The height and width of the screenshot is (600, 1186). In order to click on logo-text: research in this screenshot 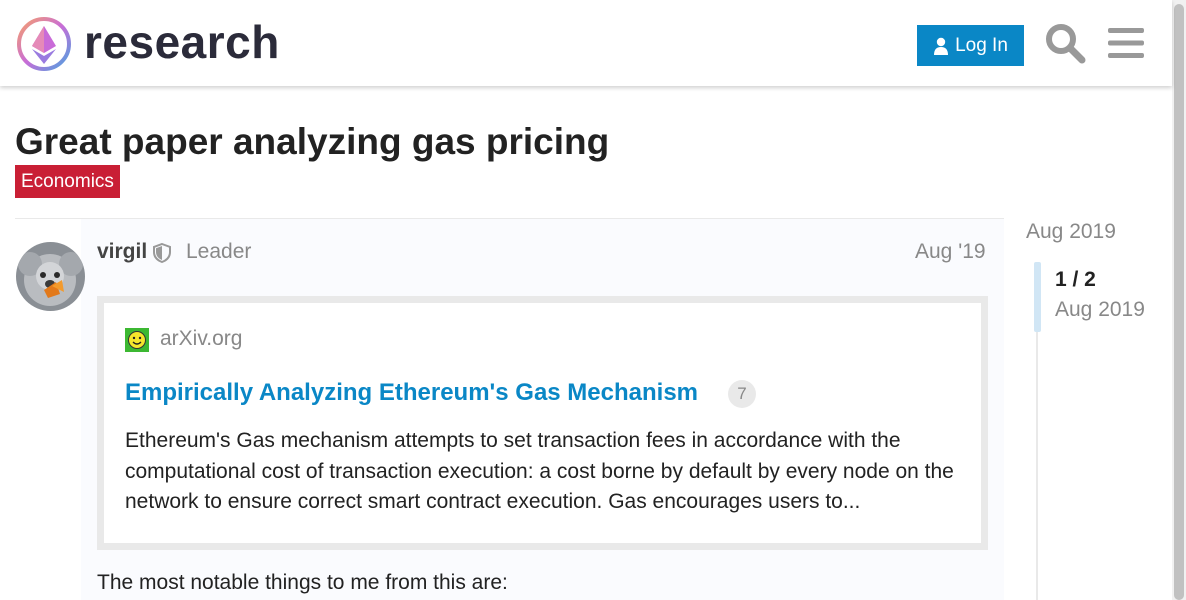, I will do `click(182, 42)`.